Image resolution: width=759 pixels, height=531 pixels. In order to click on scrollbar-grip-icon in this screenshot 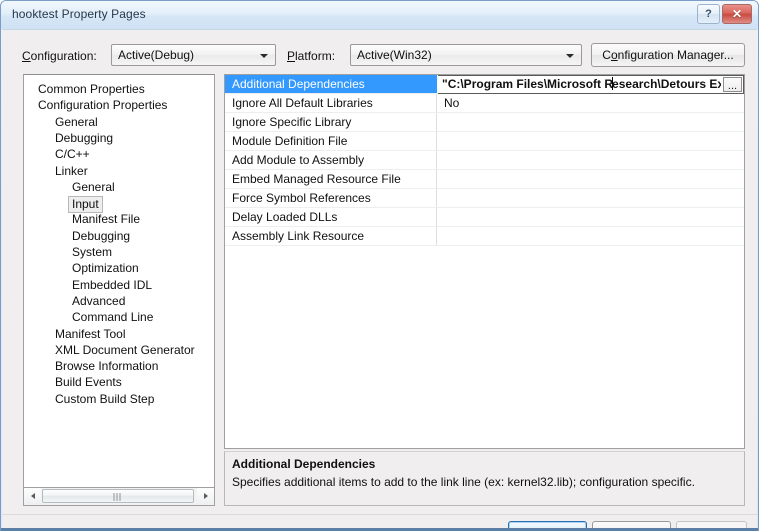, I will do `click(118, 497)`.